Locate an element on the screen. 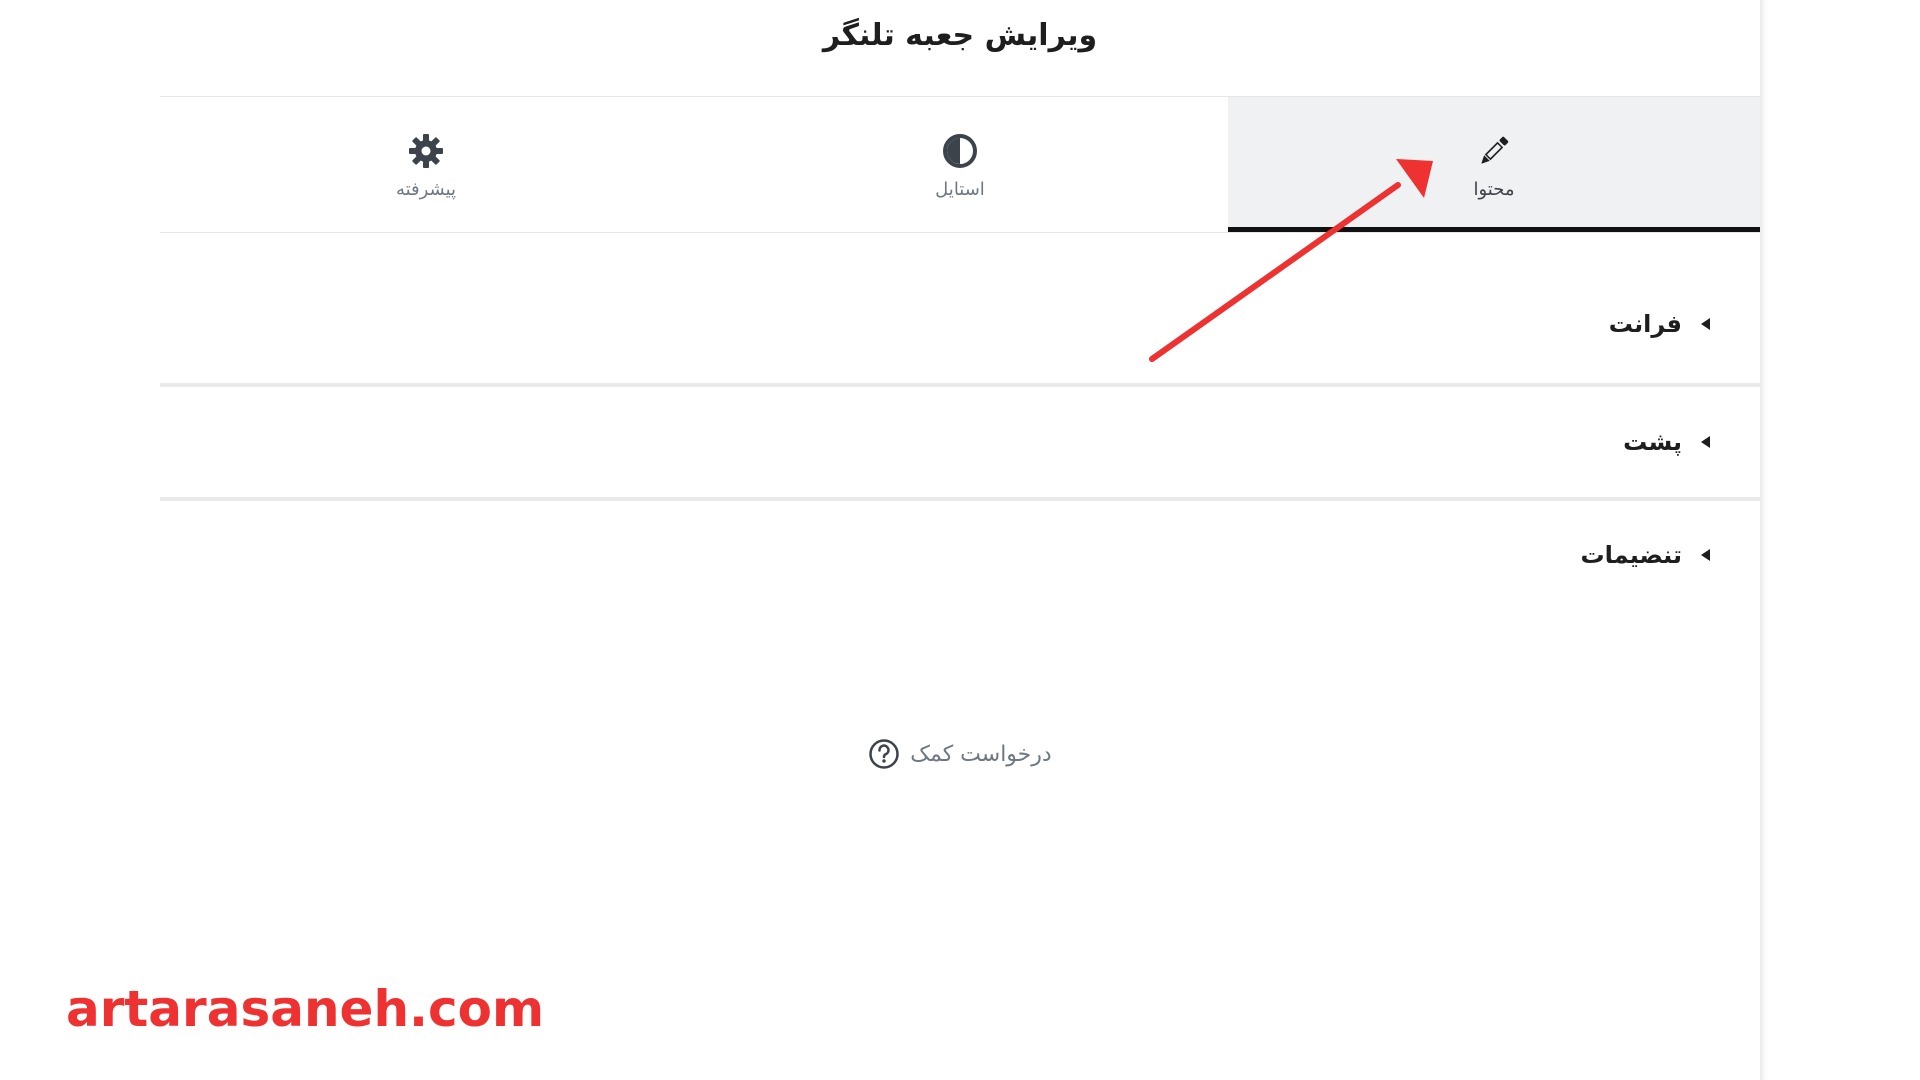 The height and width of the screenshot is (1080, 1920). watermark: artarasaneh.com is located at coordinates (305, 1009).